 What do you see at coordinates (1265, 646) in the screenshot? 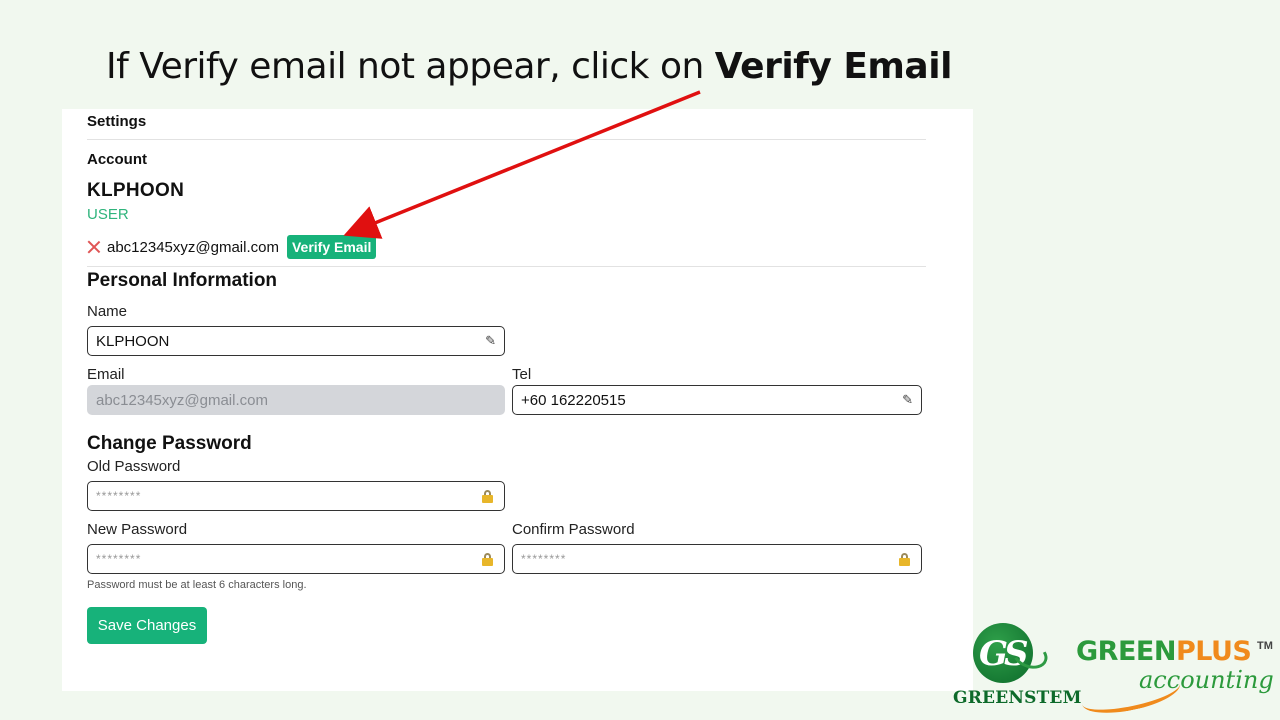
I see `greenplus-tm: TM` at bounding box center [1265, 646].